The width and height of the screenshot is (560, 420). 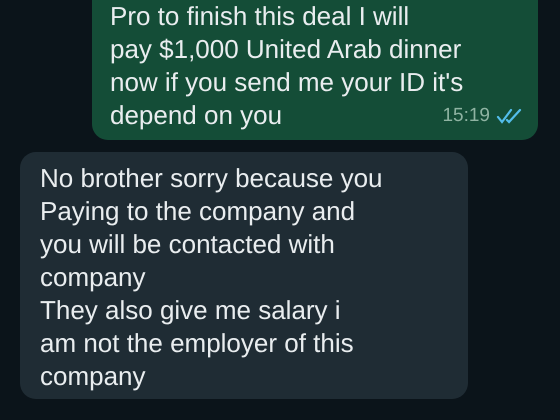 I want to click on message-line: am not the employer of this, so click(x=197, y=343).